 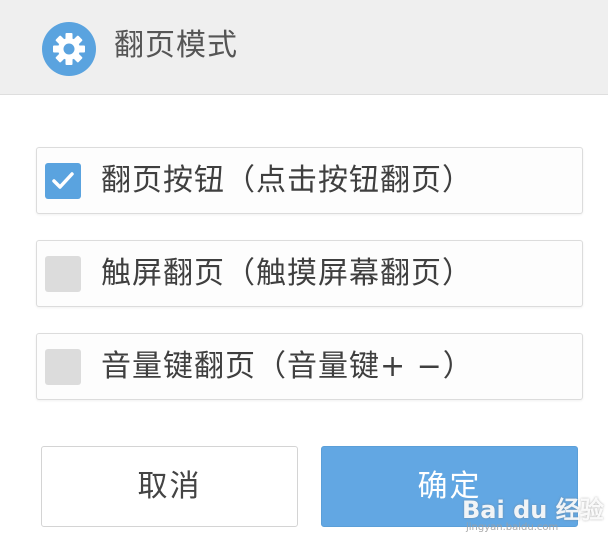 I want to click on option-page-button: 翻页按钮（点击按钮翻页）, so click(x=309, y=180).